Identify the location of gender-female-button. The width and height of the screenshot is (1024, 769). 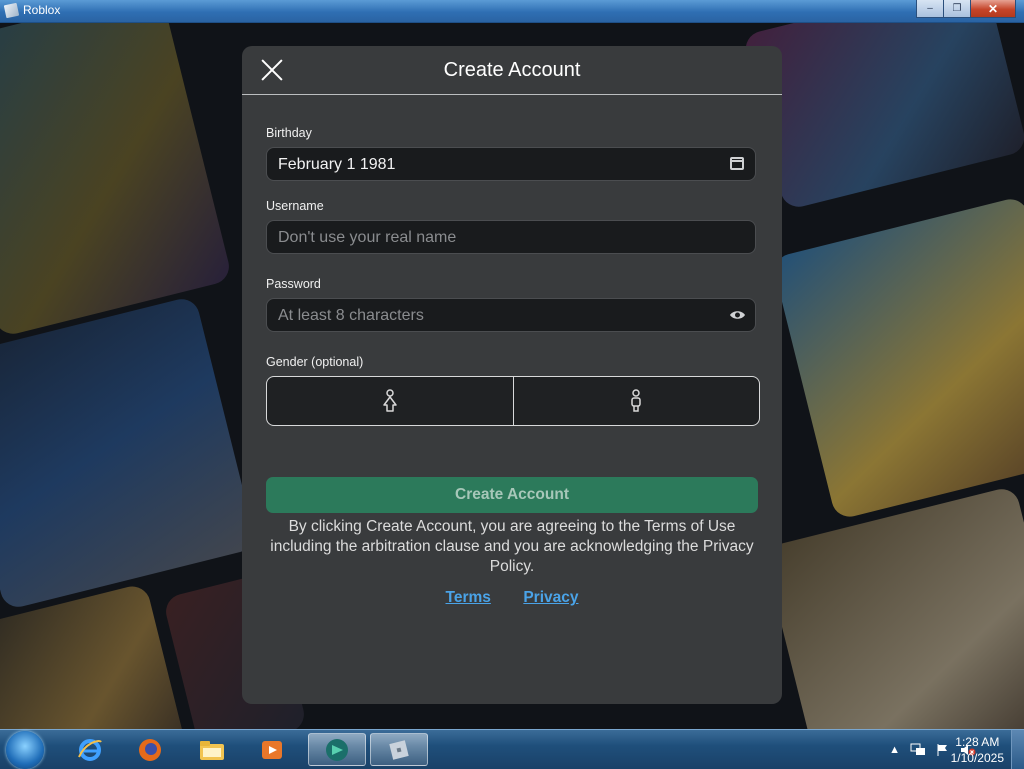
(390, 401).